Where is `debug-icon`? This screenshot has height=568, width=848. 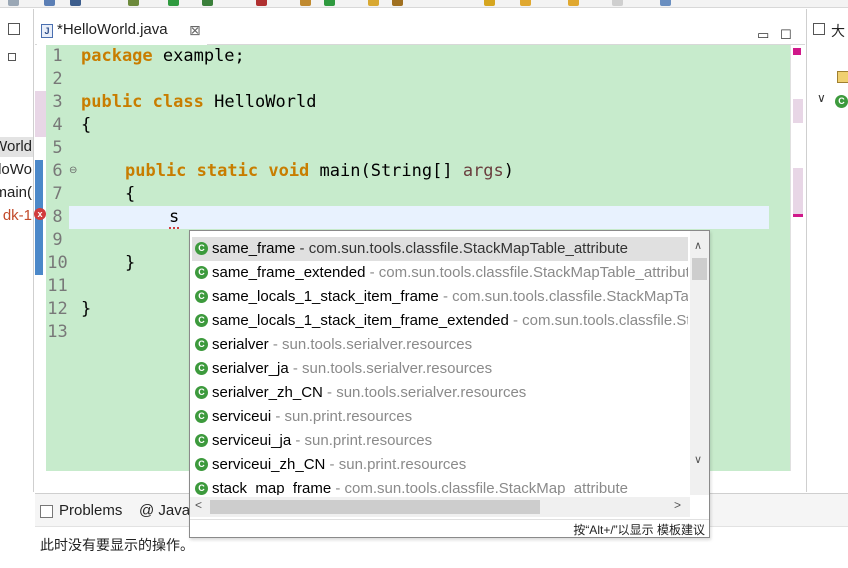
debug-icon is located at coordinates (133, 3).